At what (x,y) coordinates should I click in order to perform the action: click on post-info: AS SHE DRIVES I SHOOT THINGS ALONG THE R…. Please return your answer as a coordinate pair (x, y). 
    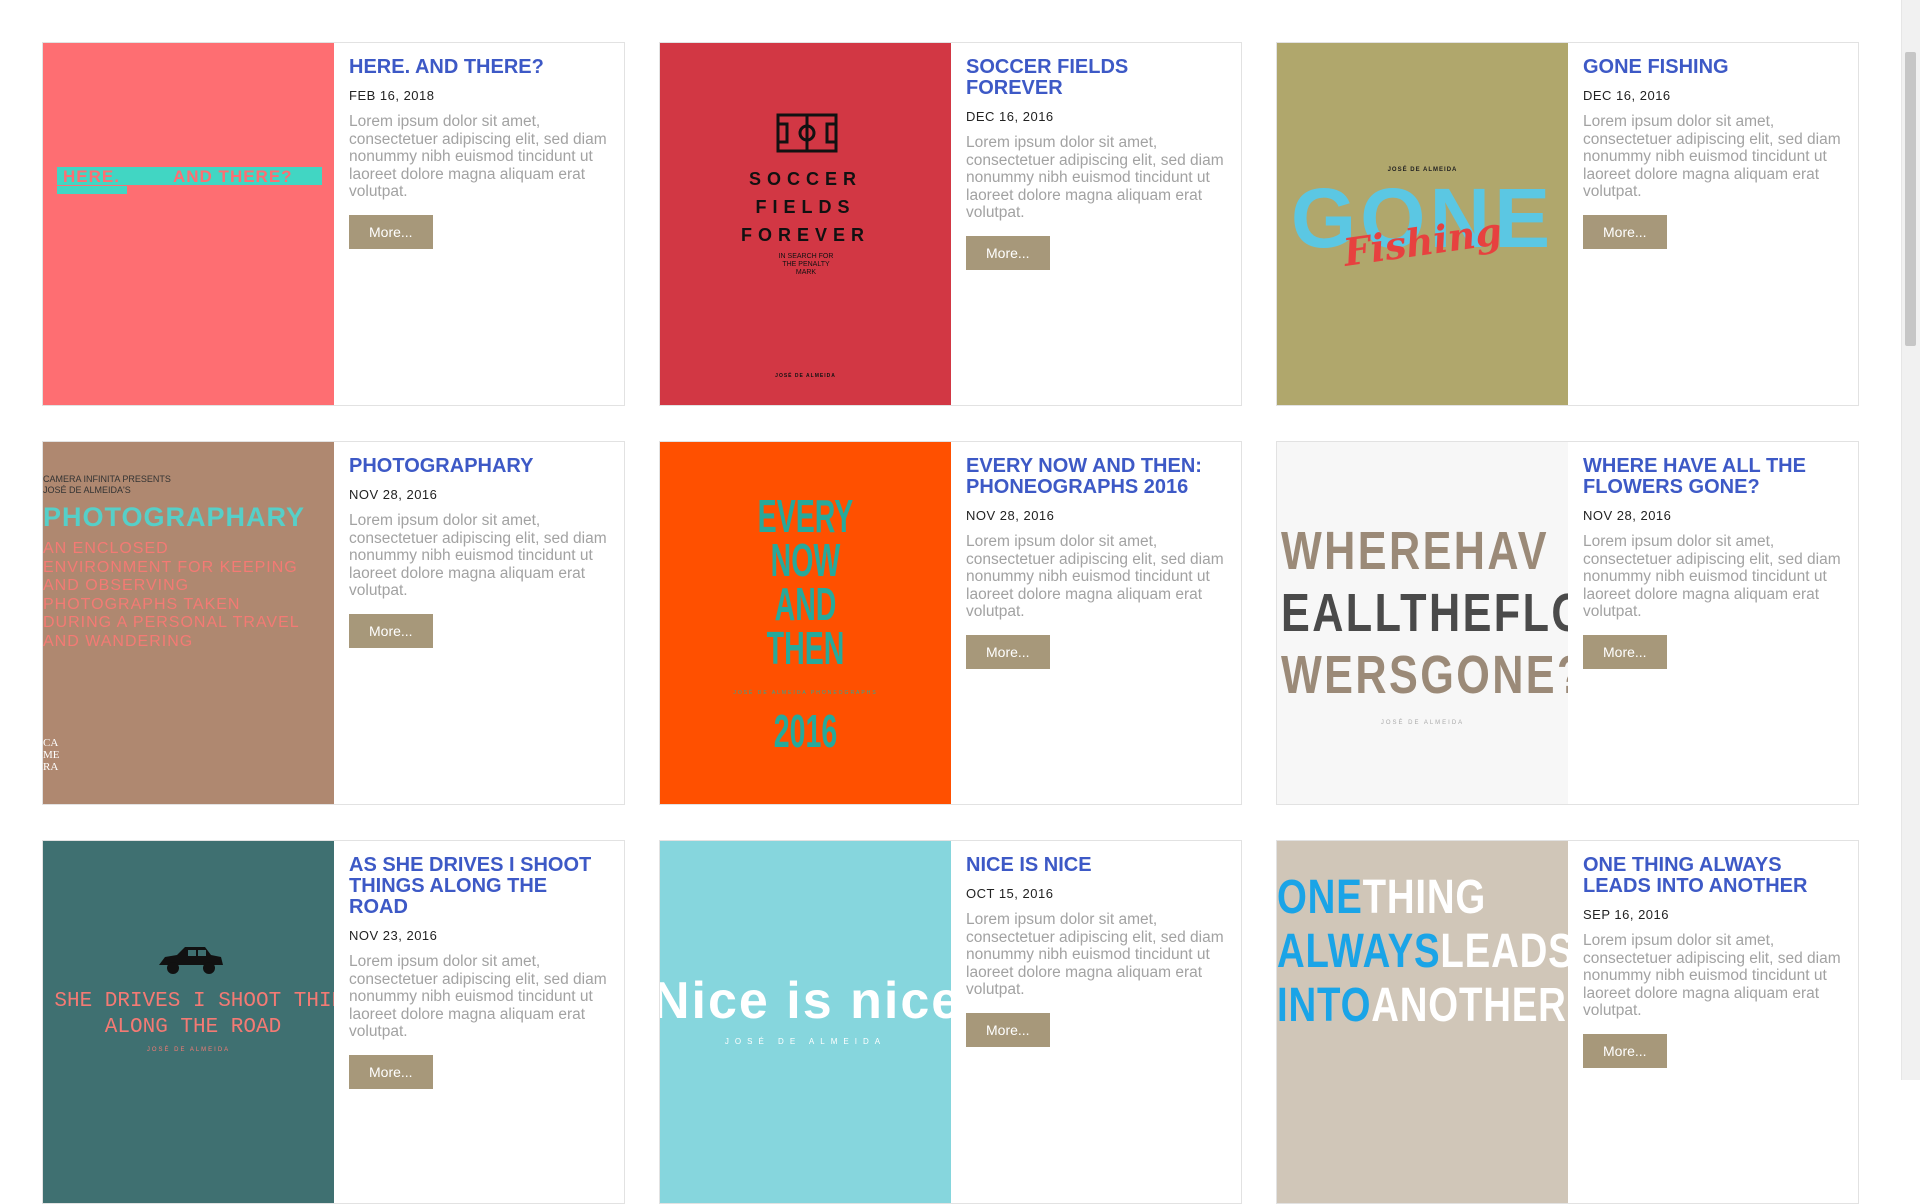
    Looking at the image, I should click on (479, 972).